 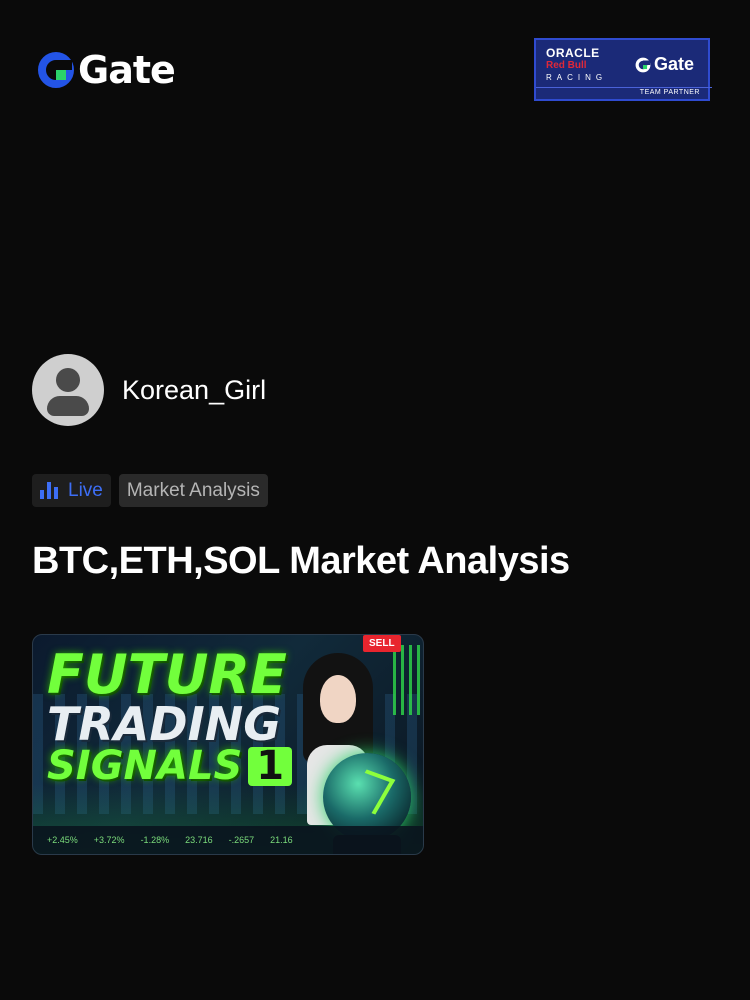 I want to click on ticker-item: -1.28%, so click(x=155, y=840).